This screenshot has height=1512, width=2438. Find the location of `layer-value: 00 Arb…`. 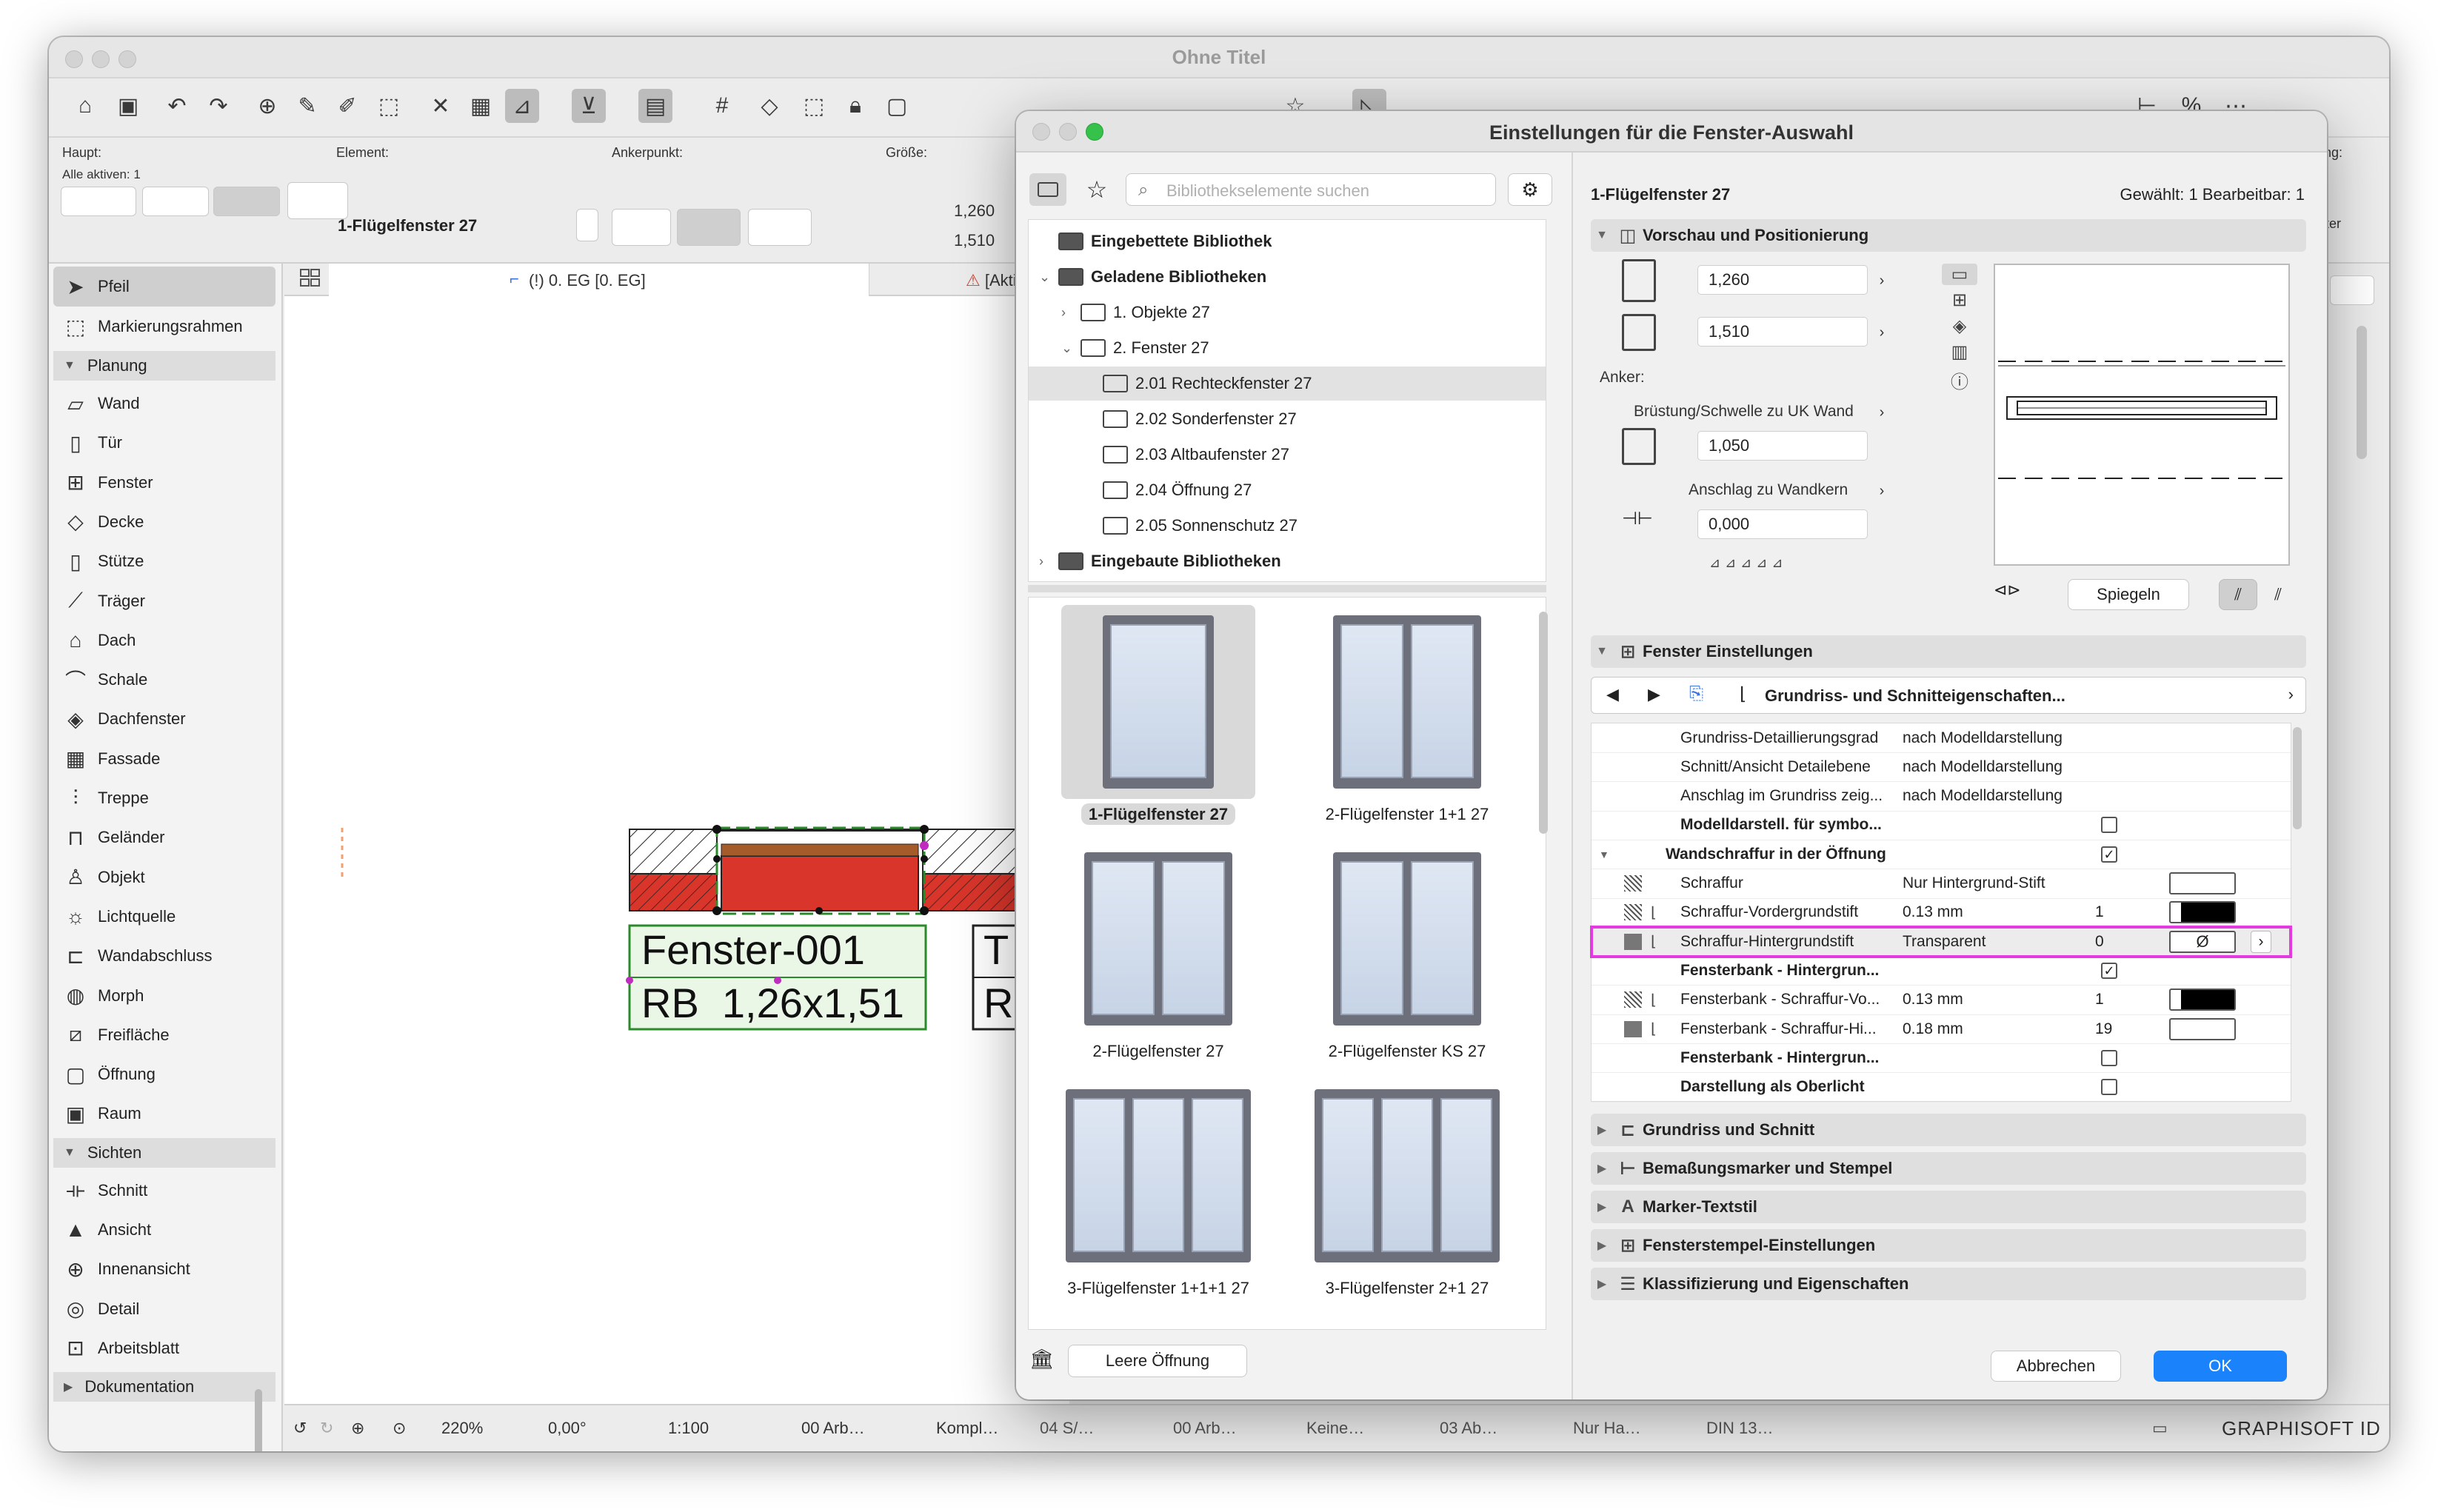

layer-value: 00 Arb… is located at coordinates (833, 1428).